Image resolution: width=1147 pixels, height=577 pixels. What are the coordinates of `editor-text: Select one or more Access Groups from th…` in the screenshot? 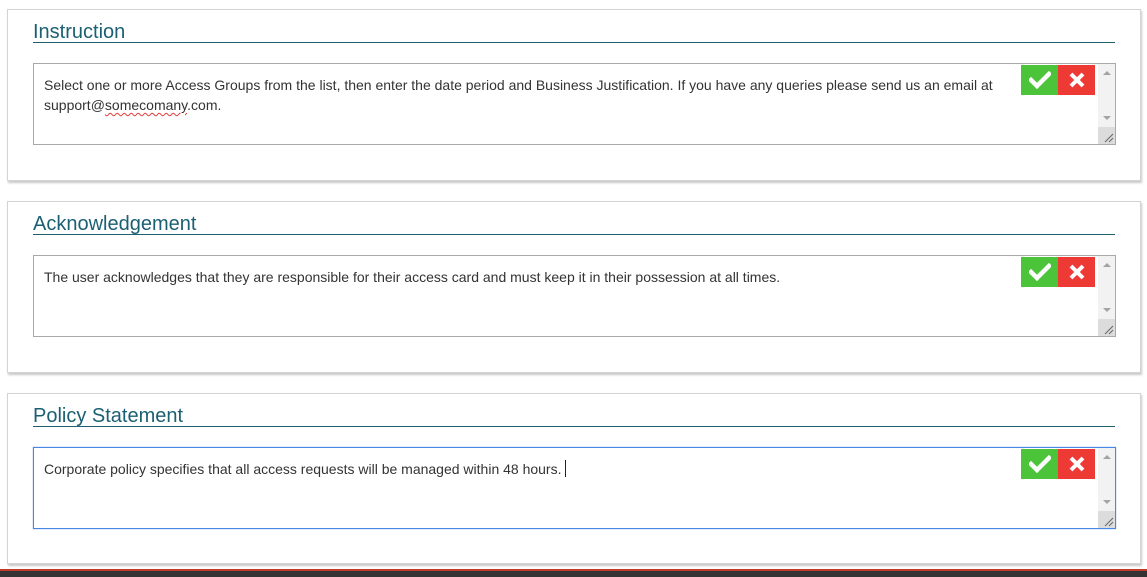 It's located at (526, 95).